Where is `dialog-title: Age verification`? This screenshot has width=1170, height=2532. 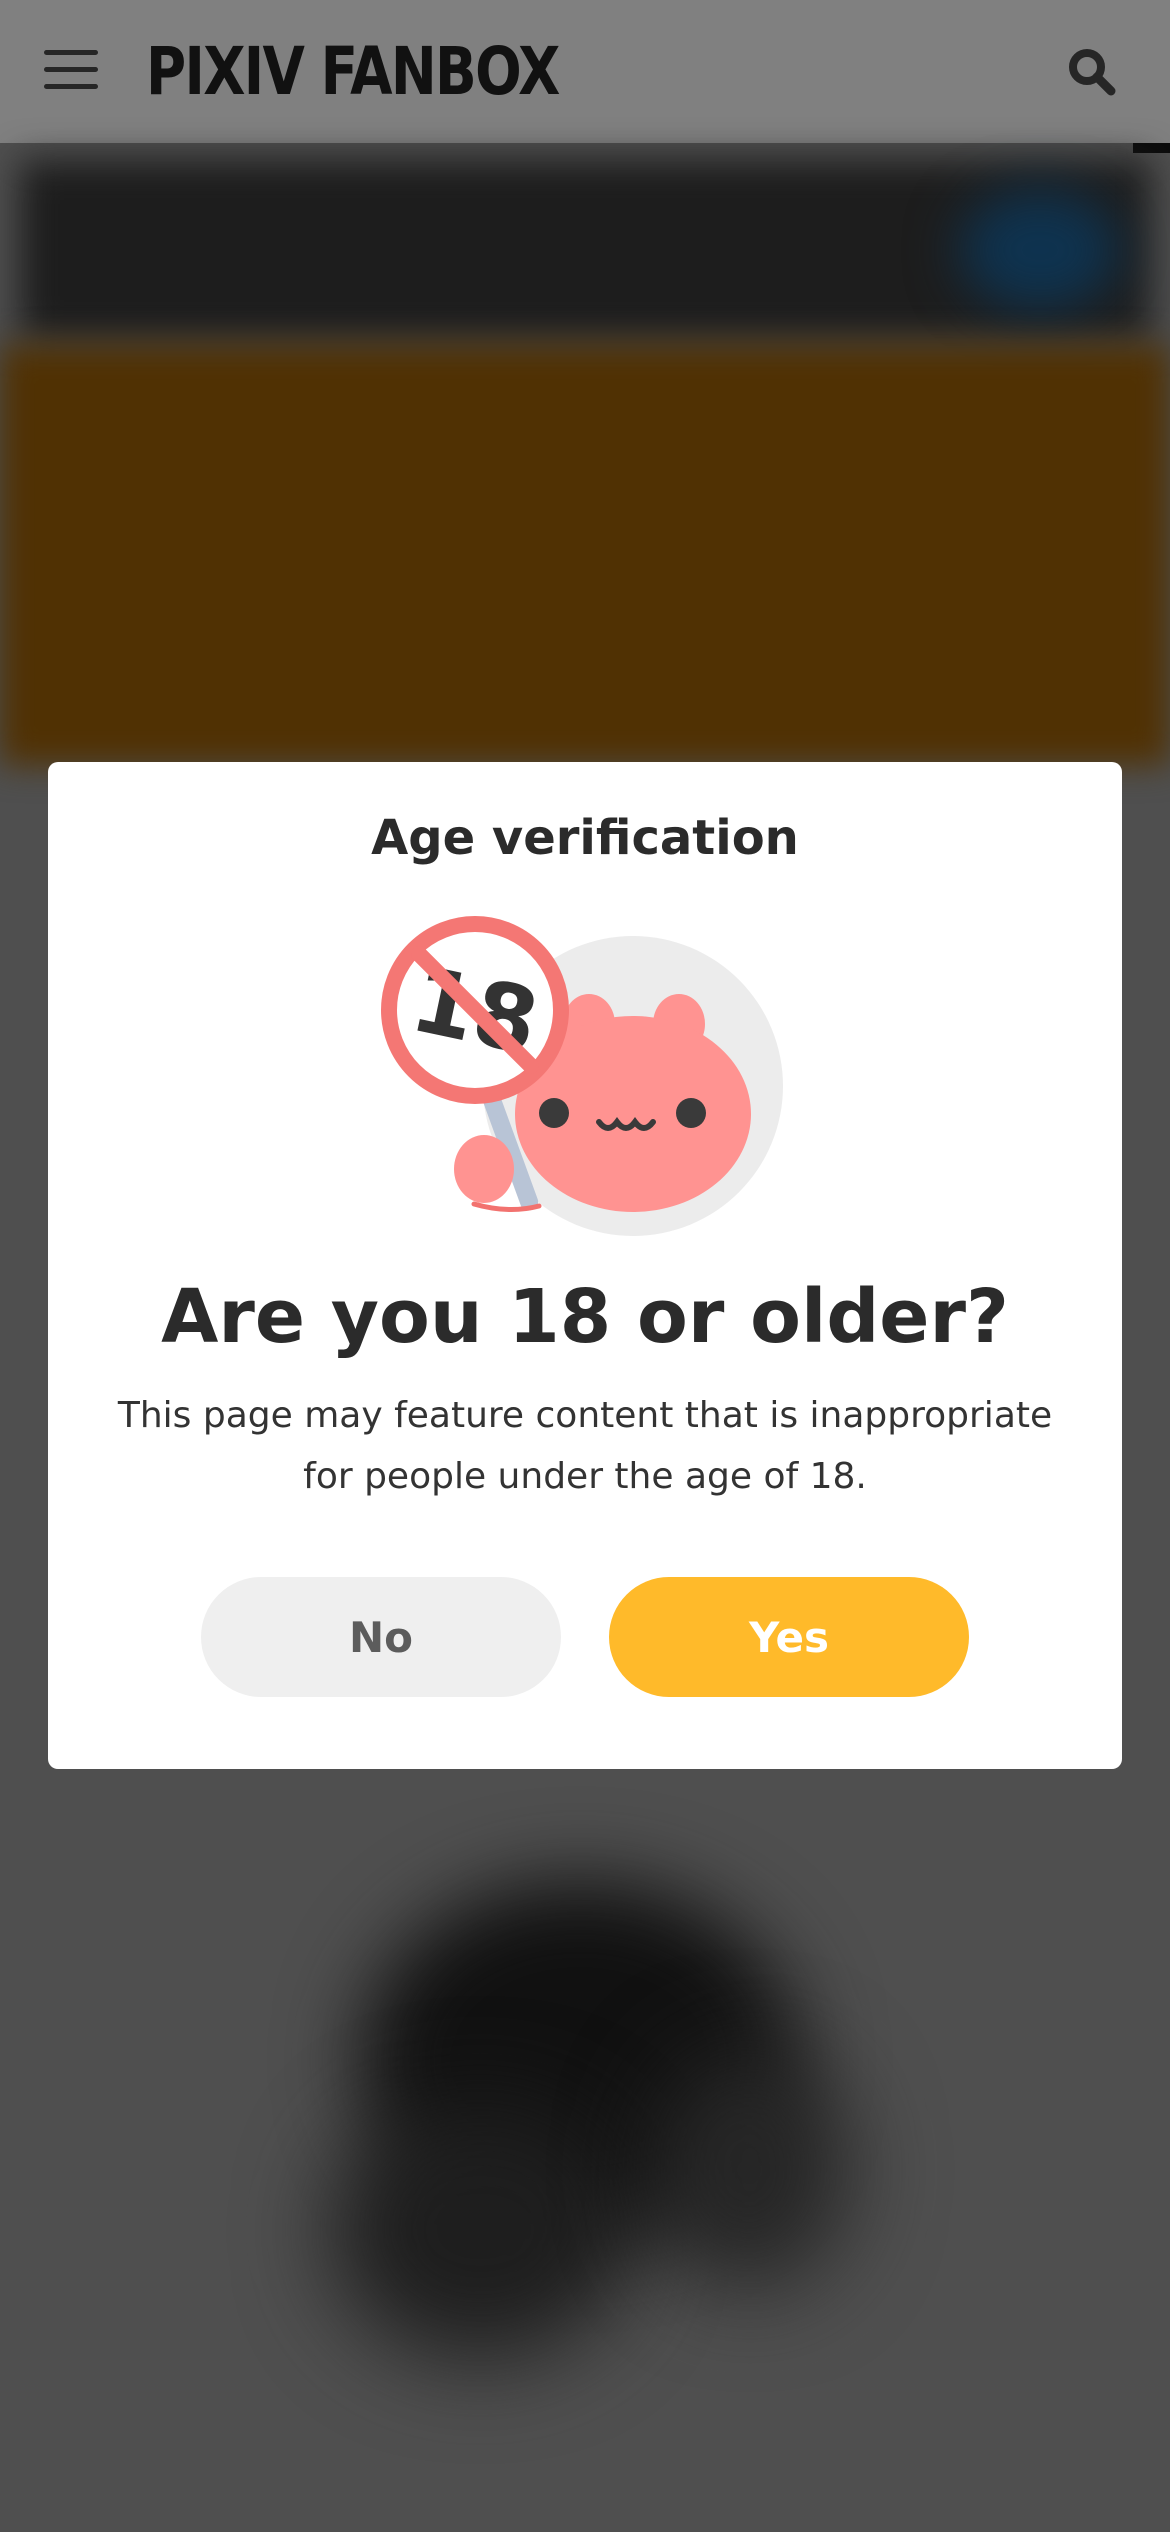 dialog-title: Age verification is located at coordinates (585, 838).